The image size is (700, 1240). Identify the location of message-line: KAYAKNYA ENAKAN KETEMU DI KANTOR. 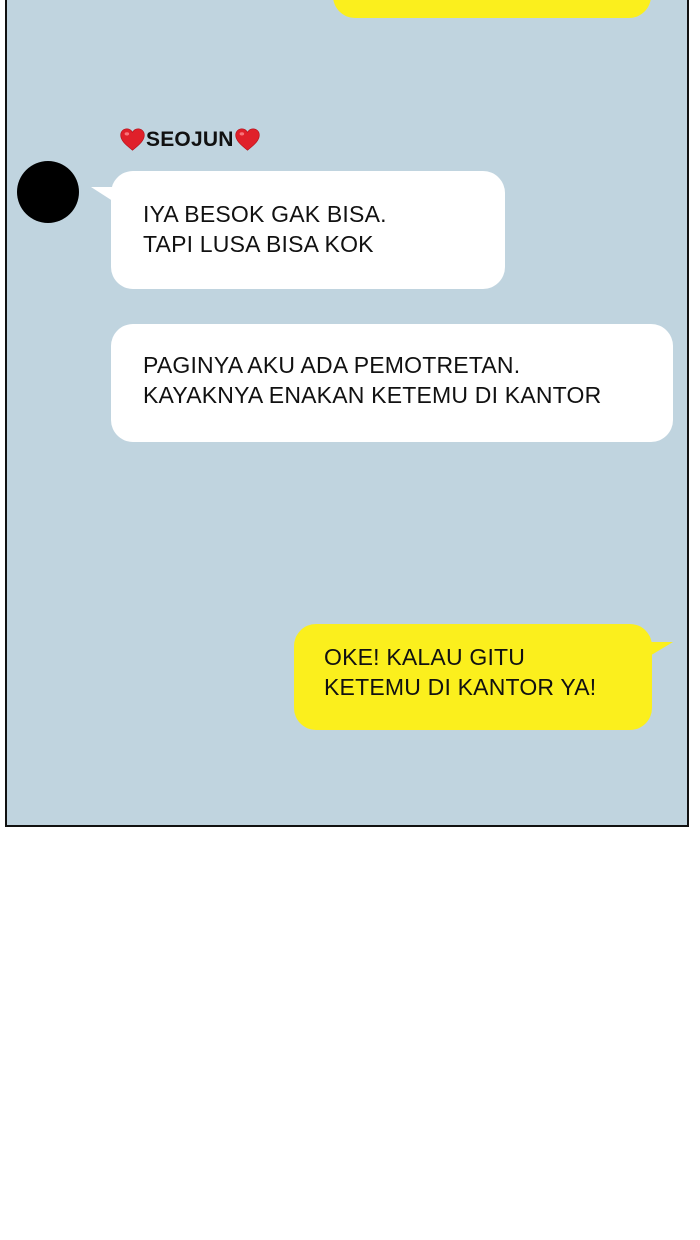
(372, 395).